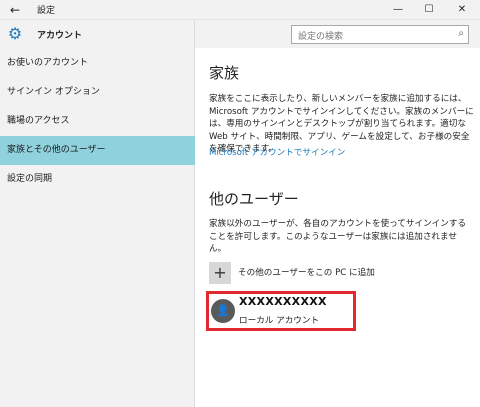  Describe the element at coordinates (97, 179) in the screenshot. I see `sidebar-item-sync-settings: 設定の同期` at that location.